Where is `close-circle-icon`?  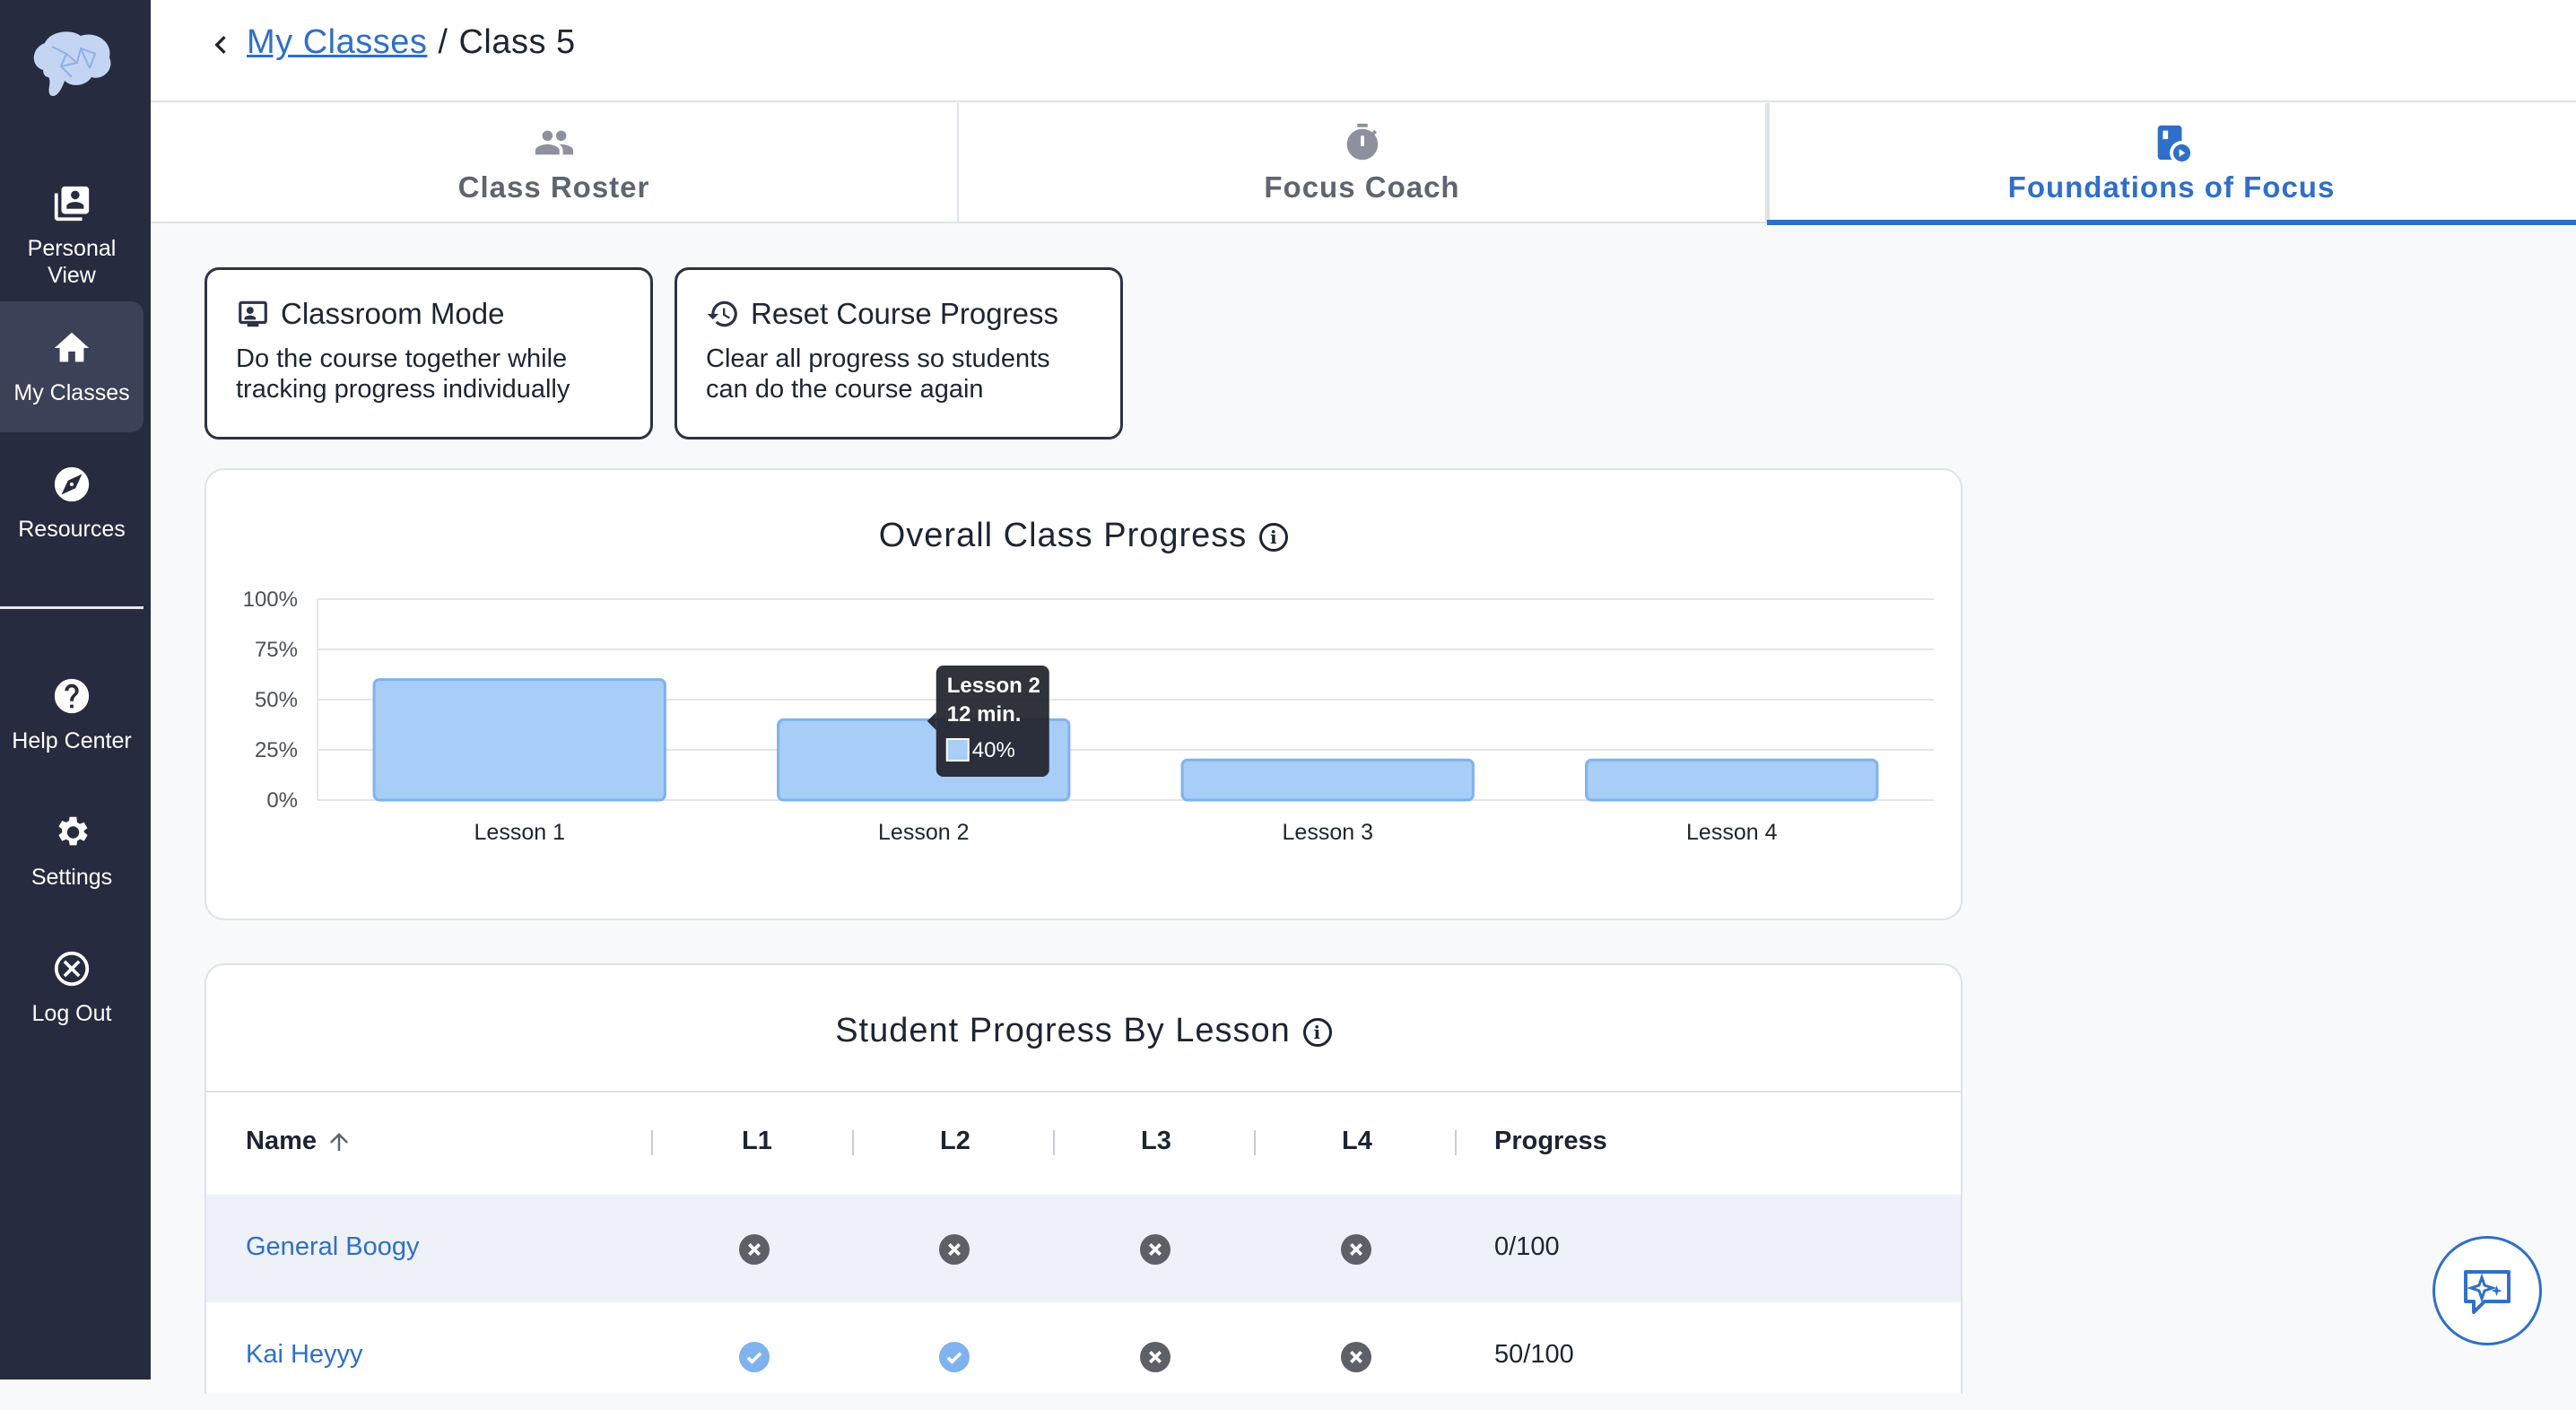
close-circle-icon is located at coordinates (72, 969).